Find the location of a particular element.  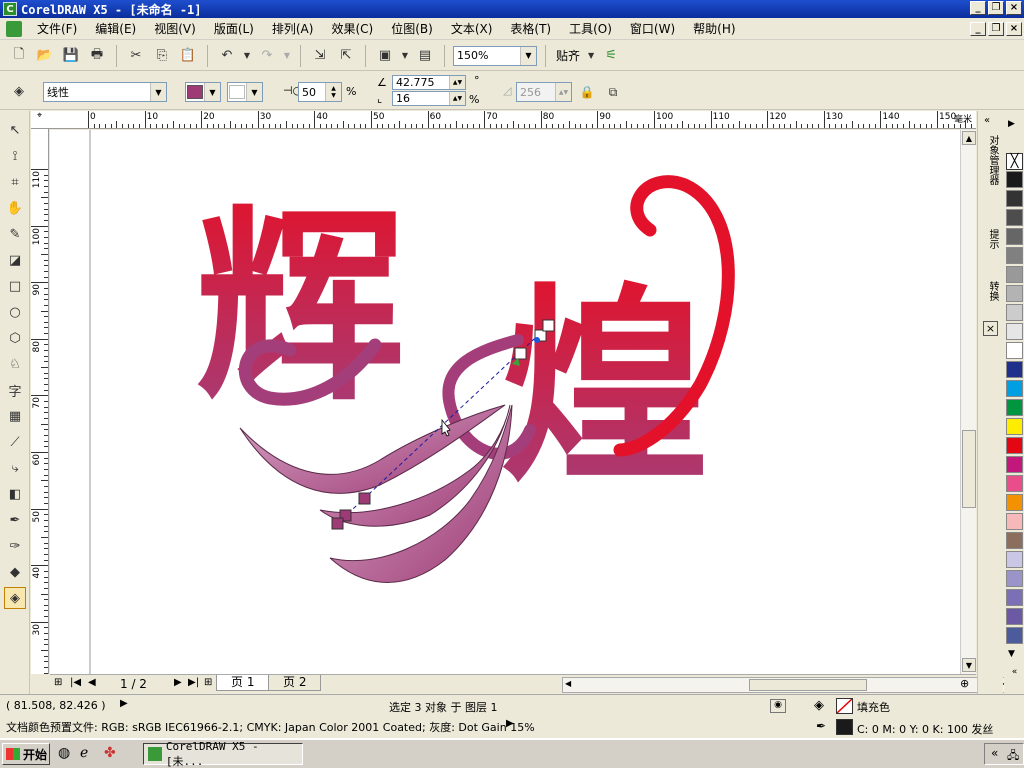

page-tab-1: 页 1 is located at coordinates (243, 683).